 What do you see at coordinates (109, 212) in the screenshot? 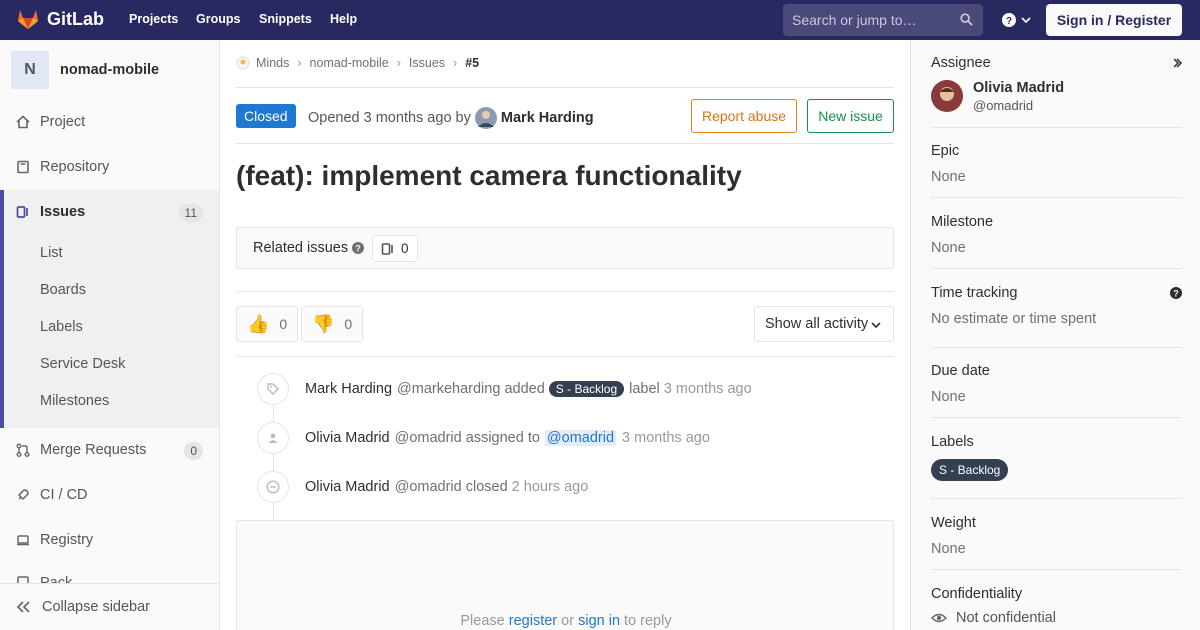
I see `sidebar-item-issues: Issues 11` at bounding box center [109, 212].